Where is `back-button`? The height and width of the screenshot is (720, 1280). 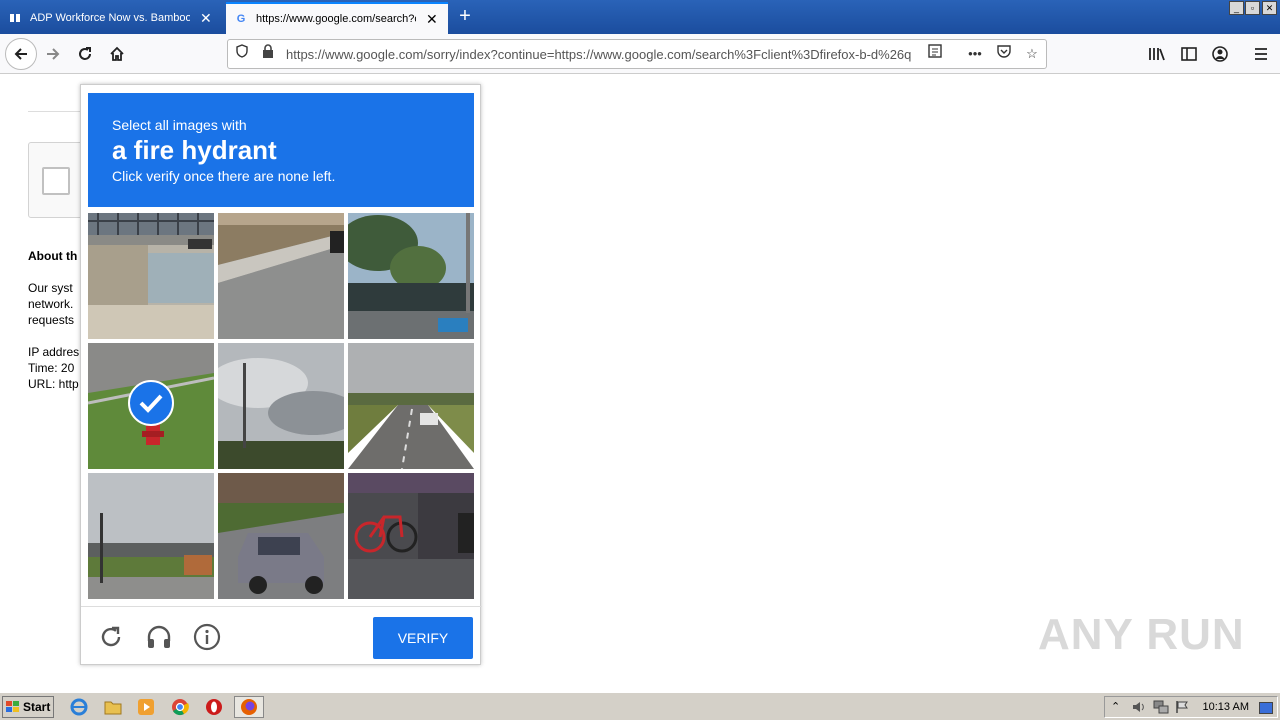
back-button is located at coordinates (21, 54).